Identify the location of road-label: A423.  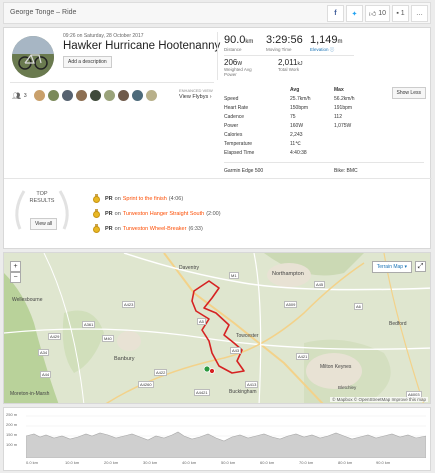
(129, 304).